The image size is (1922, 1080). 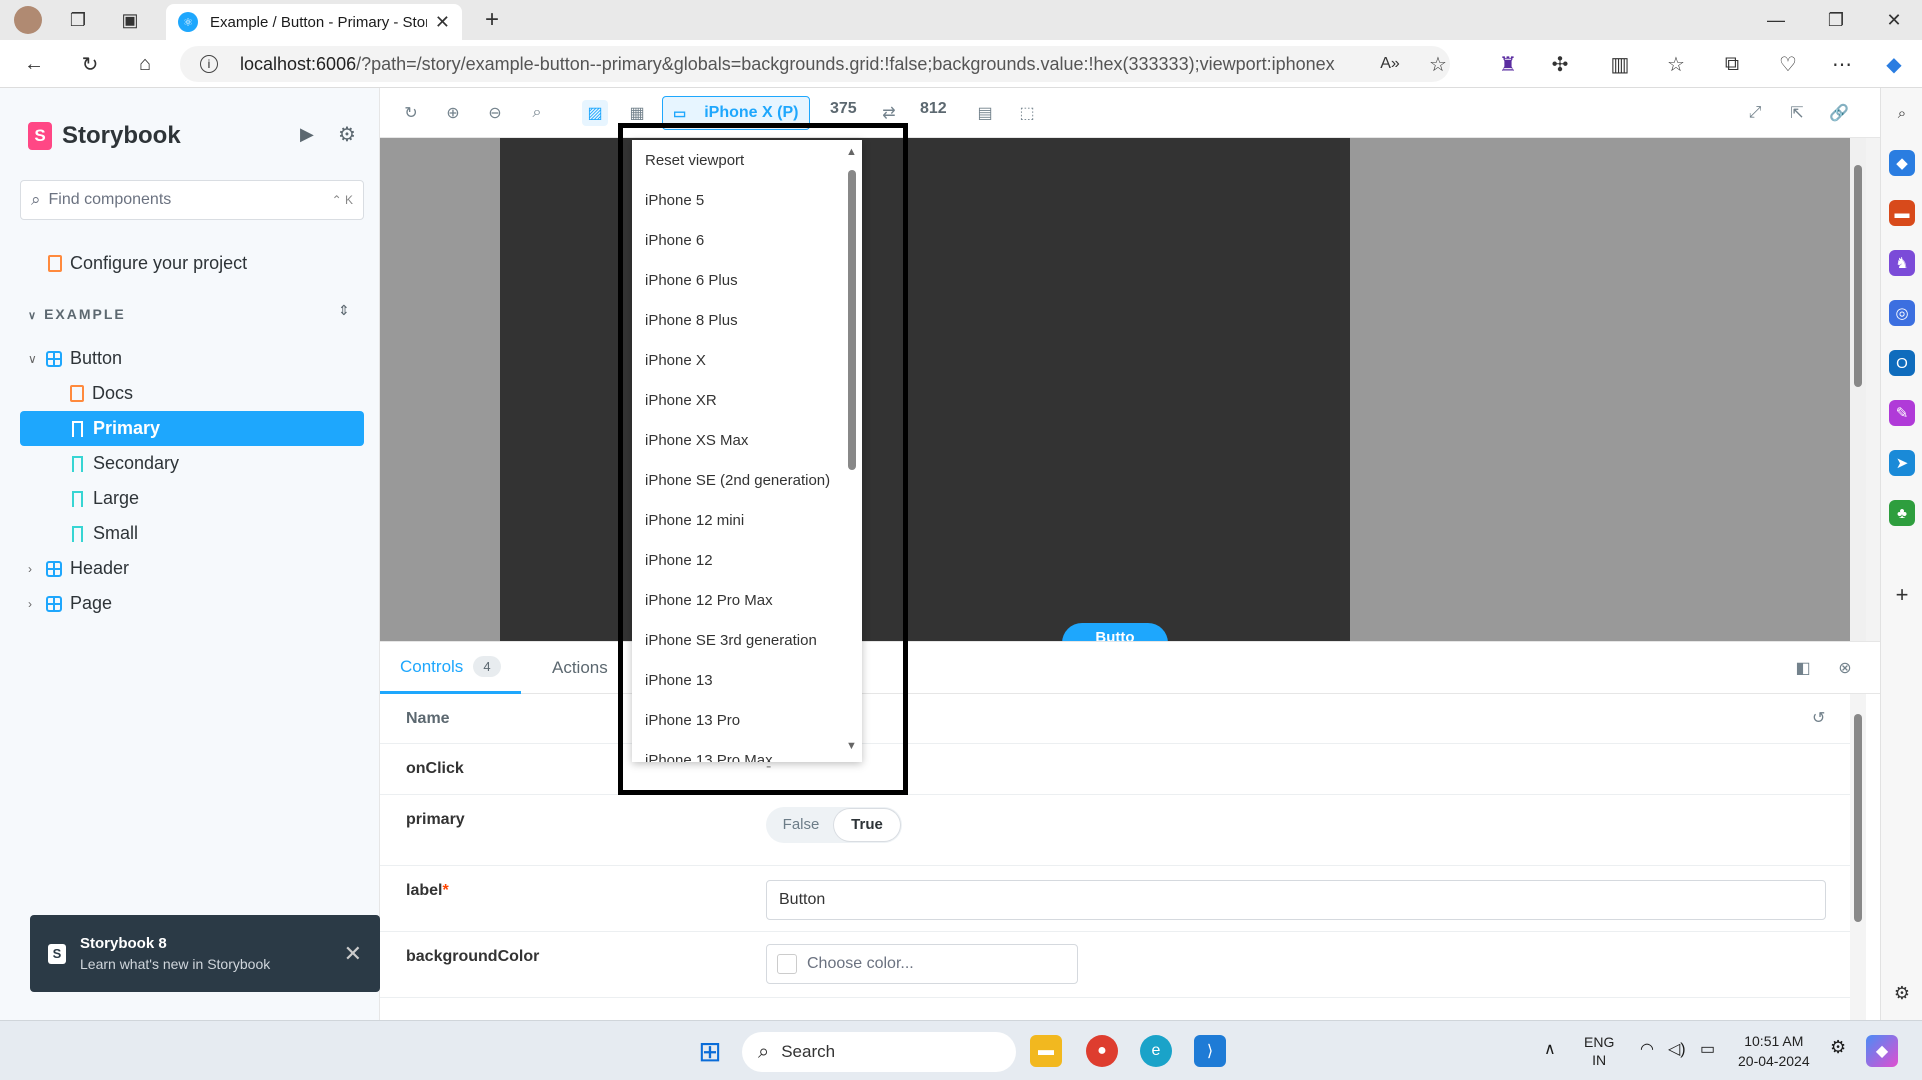 What do you see at coordinates (492, 20) in the screenshot?
I see `new-tab-icon: +` at bounding box center [492, 20].